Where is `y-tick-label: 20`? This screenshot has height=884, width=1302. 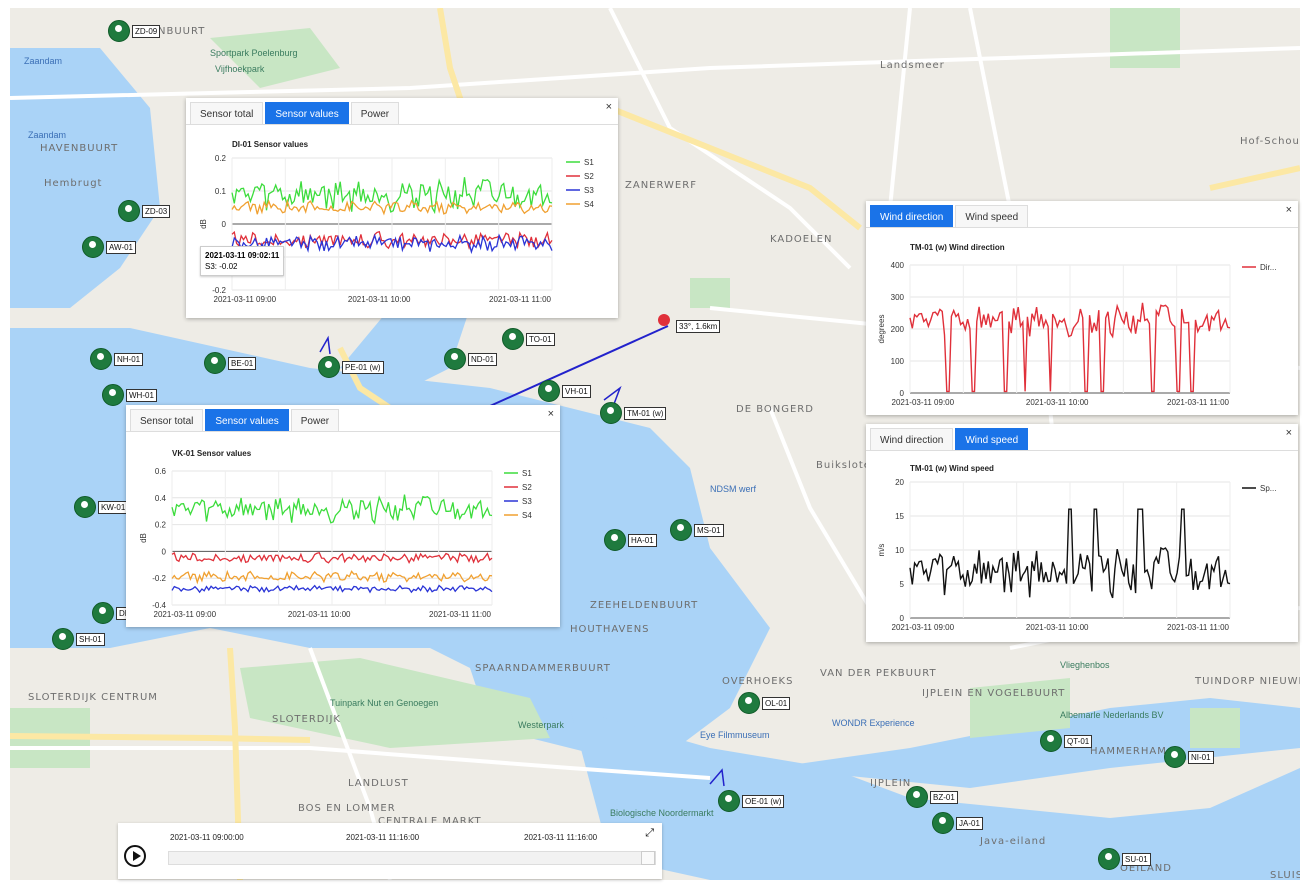
y-tick-label: 20 is located at coordinates (899, 482).